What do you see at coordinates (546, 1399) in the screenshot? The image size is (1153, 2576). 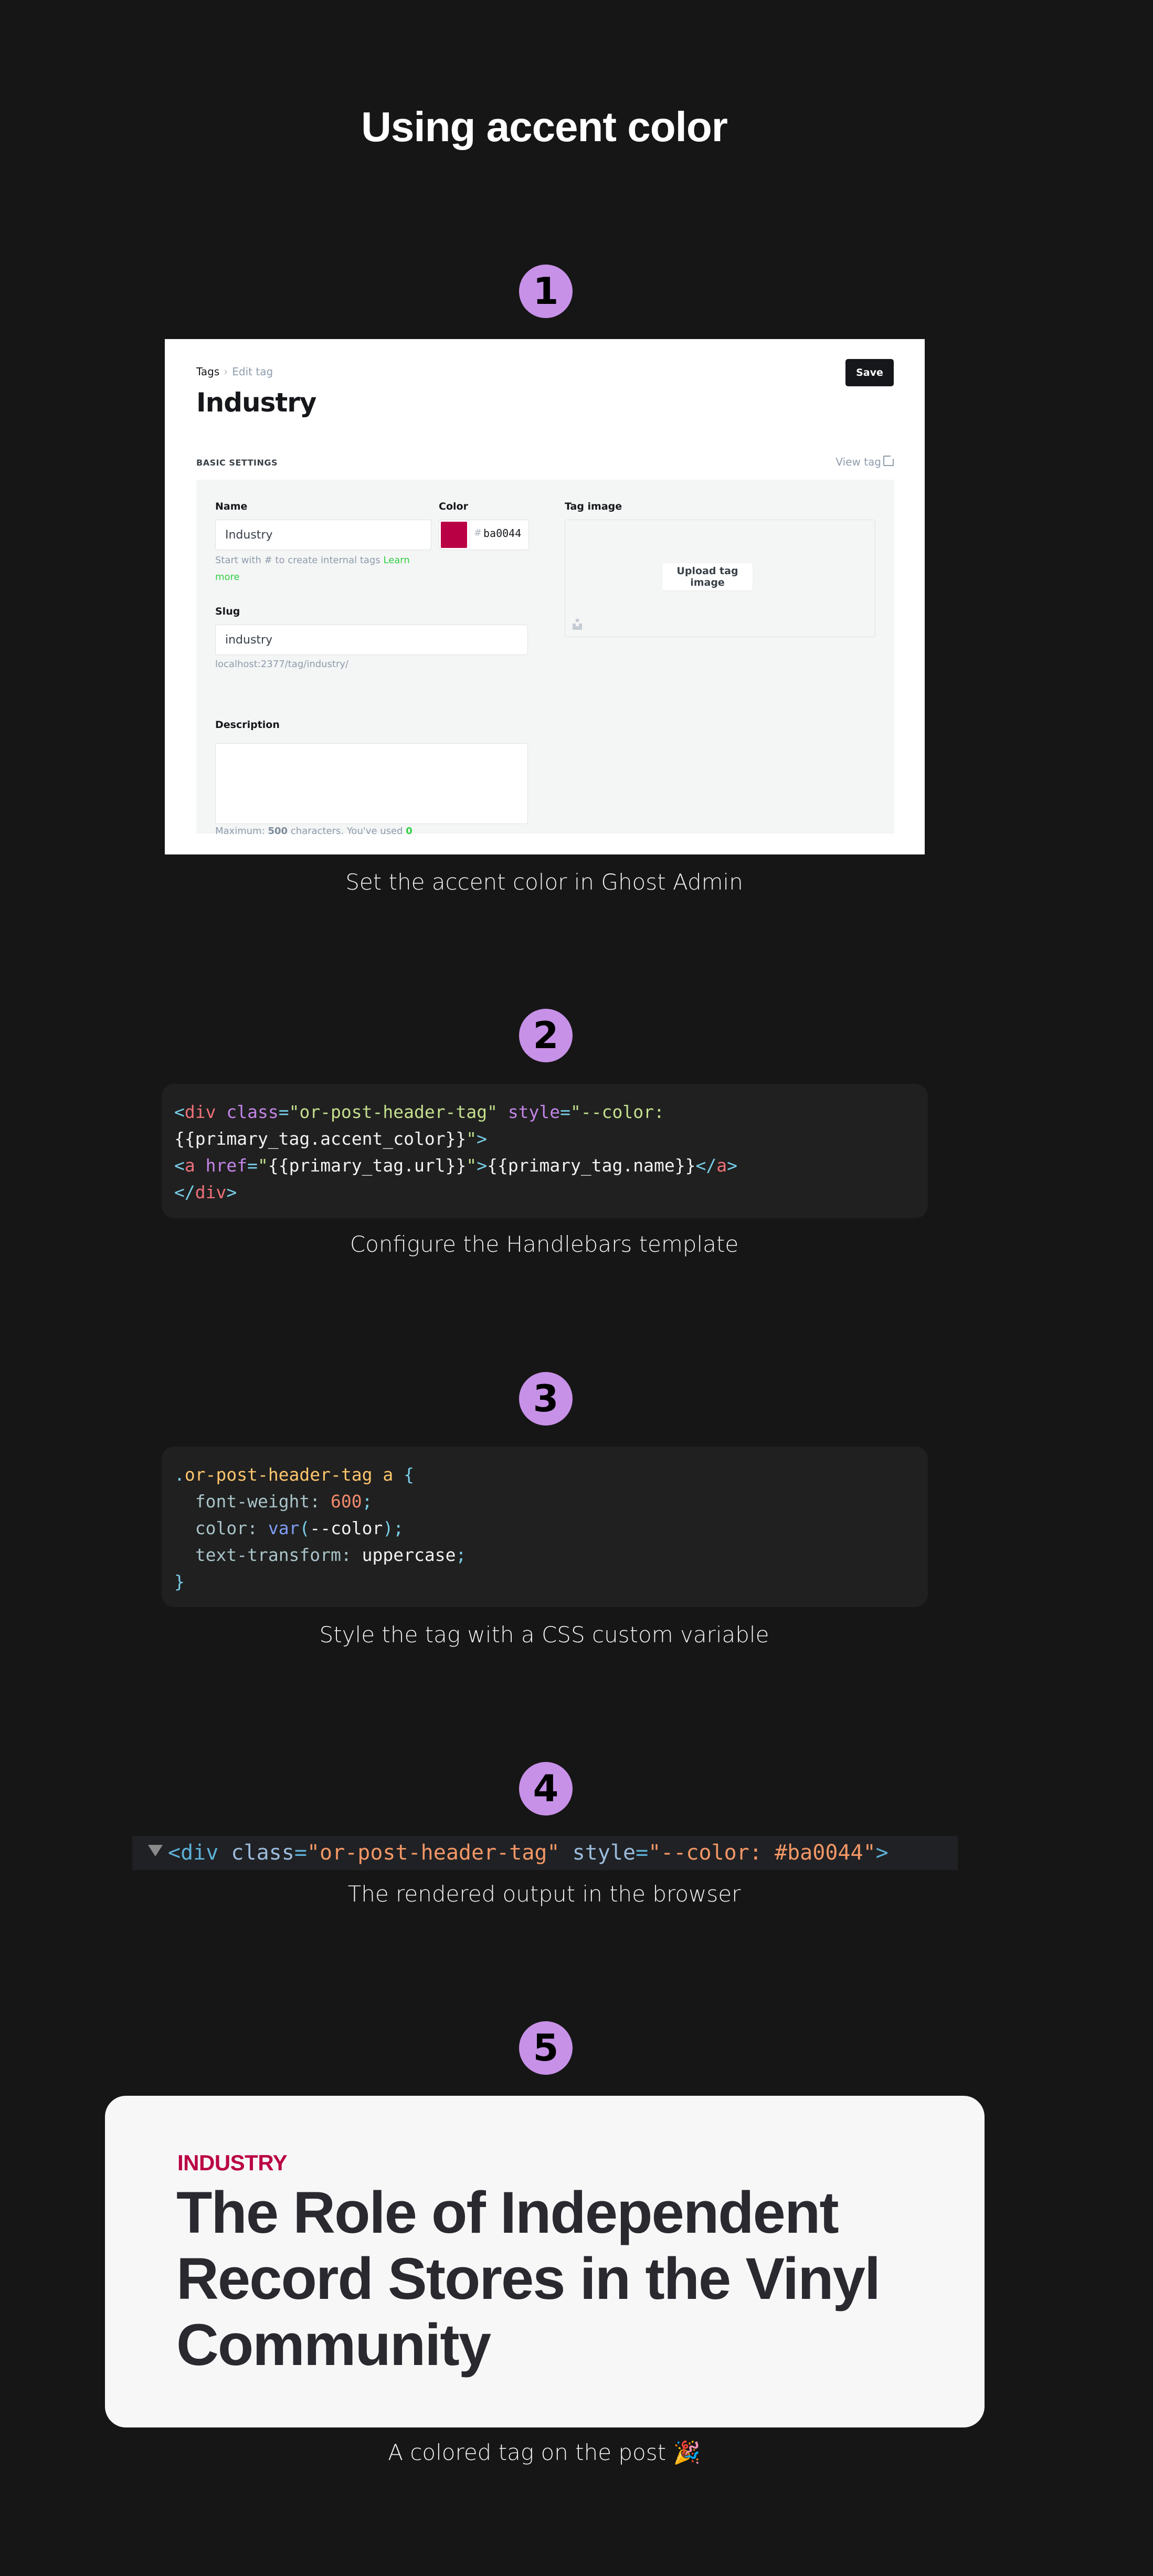 I see `step-3-badge: 3` at bounding box center [546, 1399].